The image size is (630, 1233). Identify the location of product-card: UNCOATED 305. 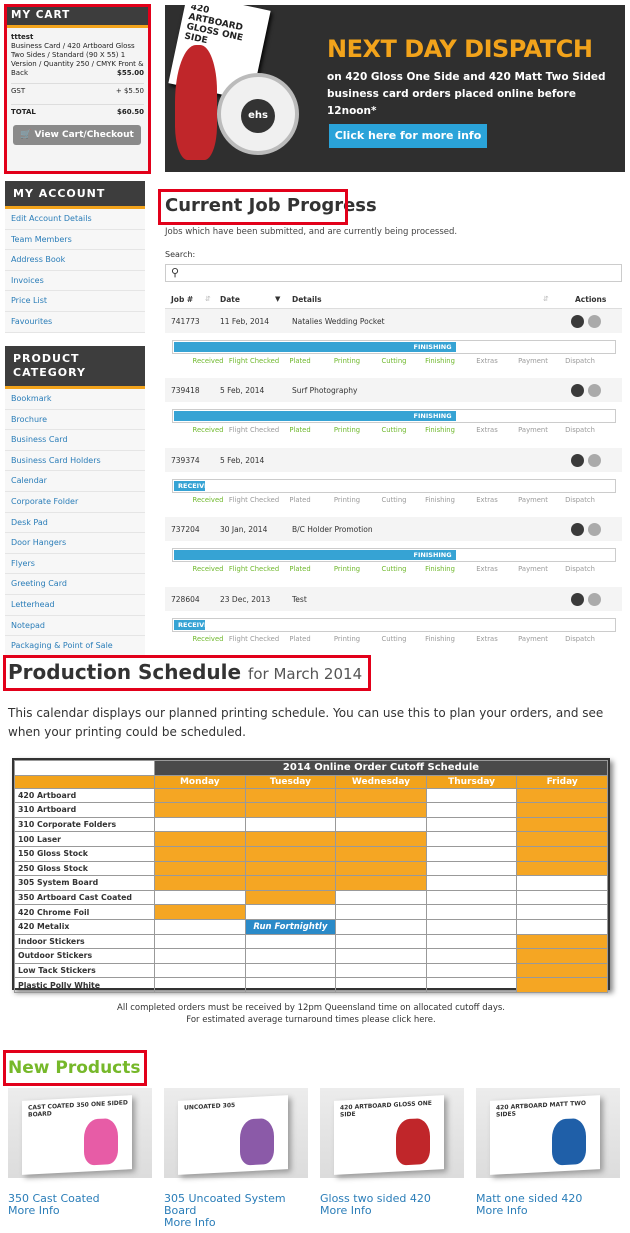
(233, 1135).